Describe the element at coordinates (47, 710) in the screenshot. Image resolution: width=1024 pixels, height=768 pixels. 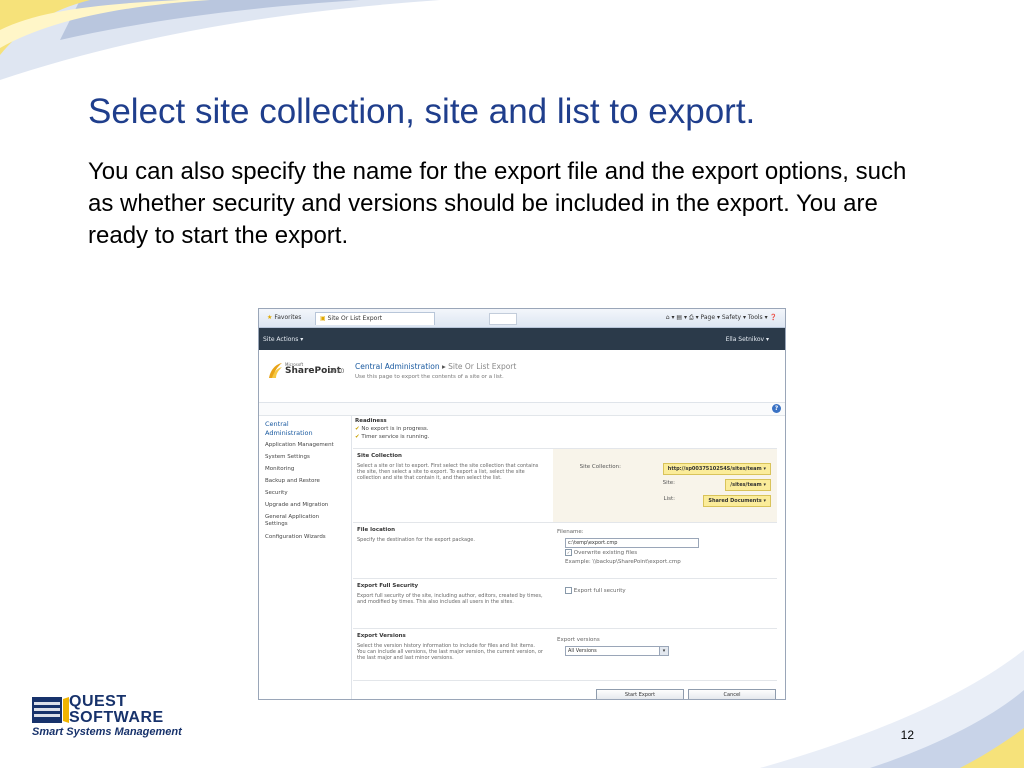
I see `quest-logo-icon` at that location.